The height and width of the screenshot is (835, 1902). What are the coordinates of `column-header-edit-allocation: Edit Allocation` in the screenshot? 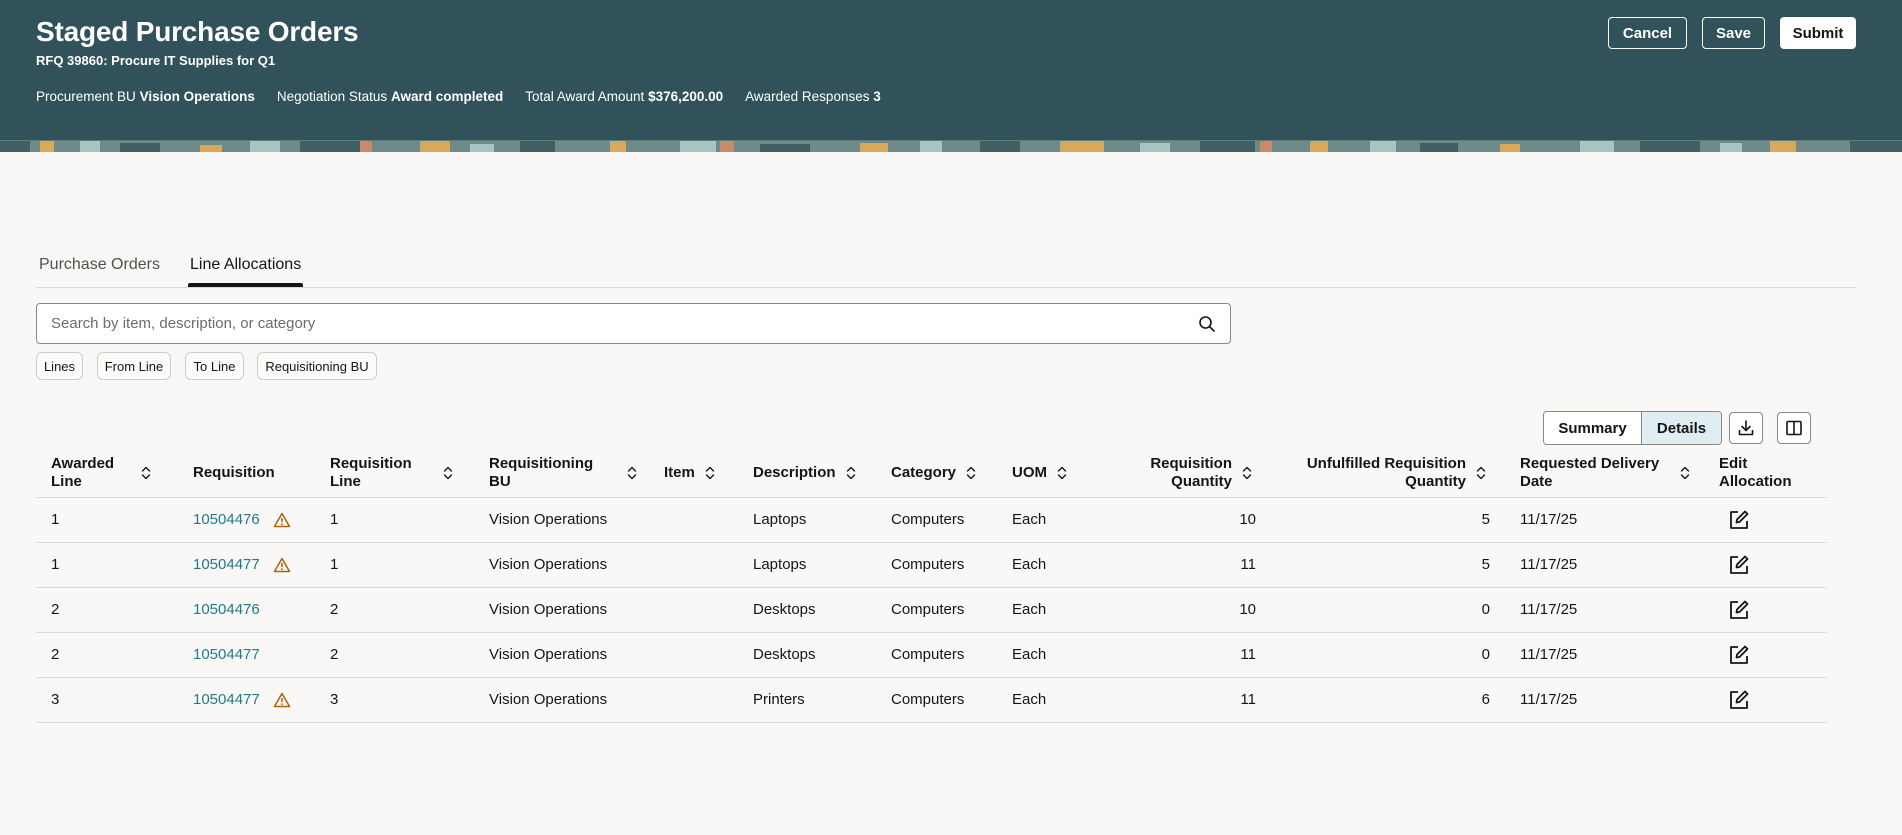 It's located at (1764, 473).